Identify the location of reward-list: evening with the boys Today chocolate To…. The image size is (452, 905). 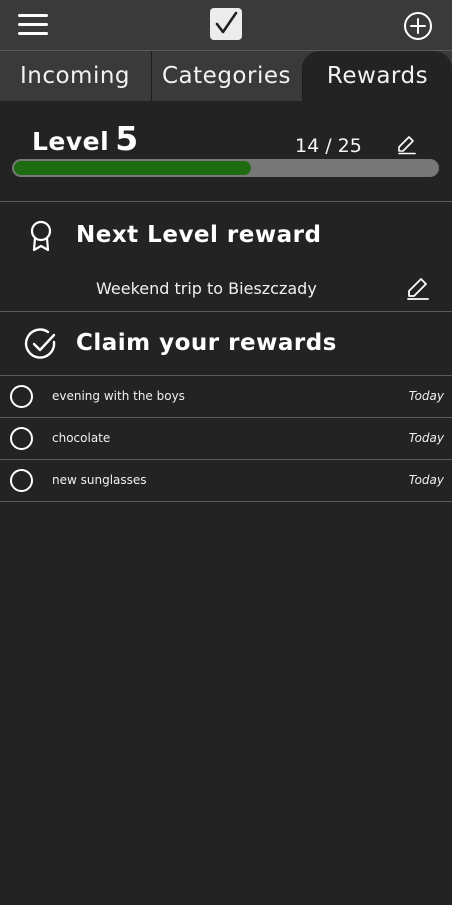
(226, 439).